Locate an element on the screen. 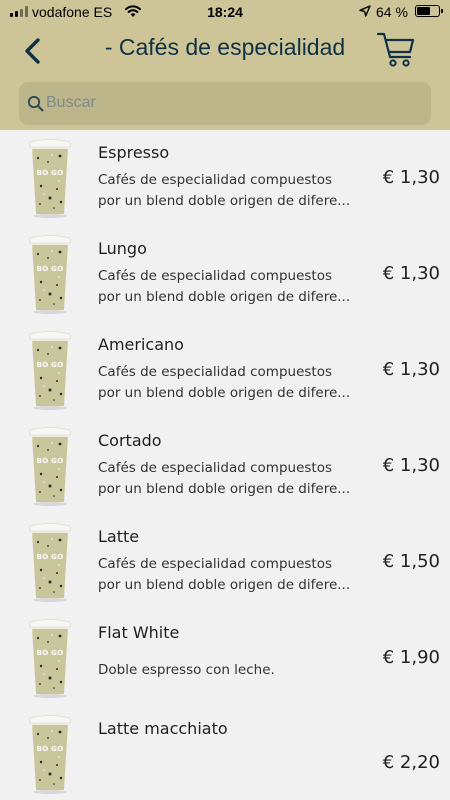 Image resolution: width=450 pixels, height=800 pixels. product-description: Doble espresso con leche. is located at coordinates (229, 670).